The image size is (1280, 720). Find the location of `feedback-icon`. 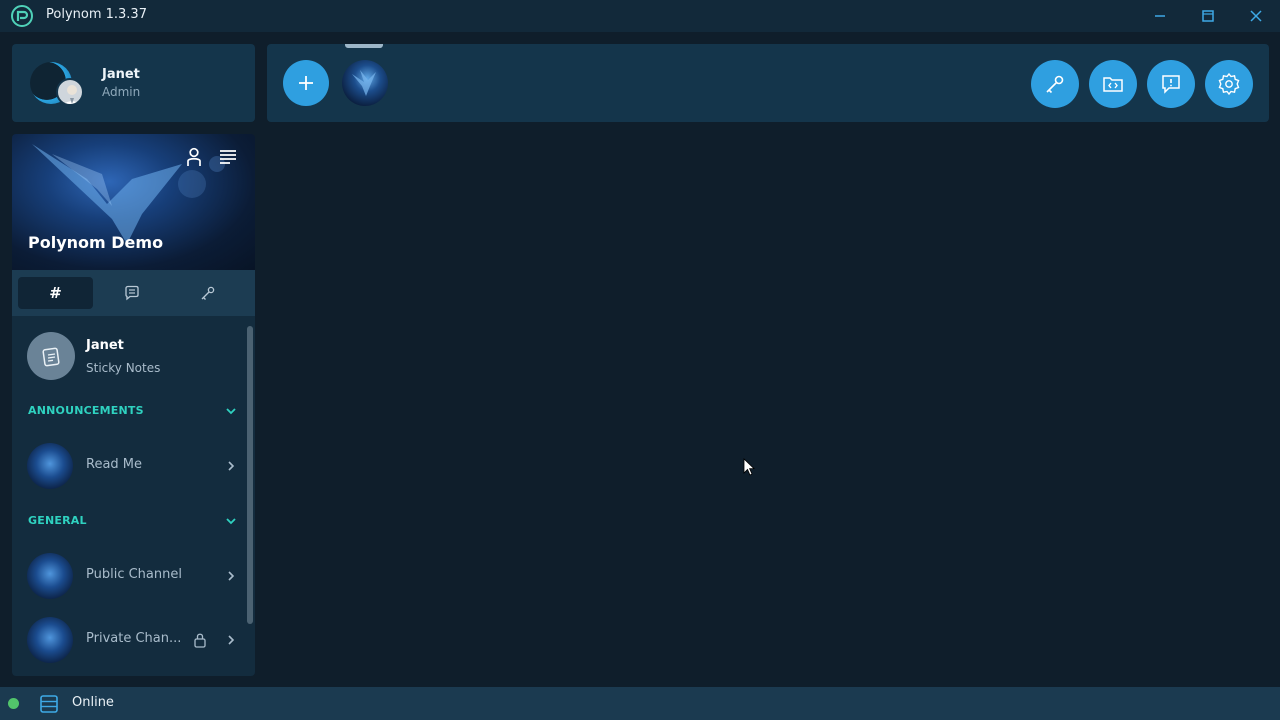

feedback-icon is located at coordinates (1171, 84).